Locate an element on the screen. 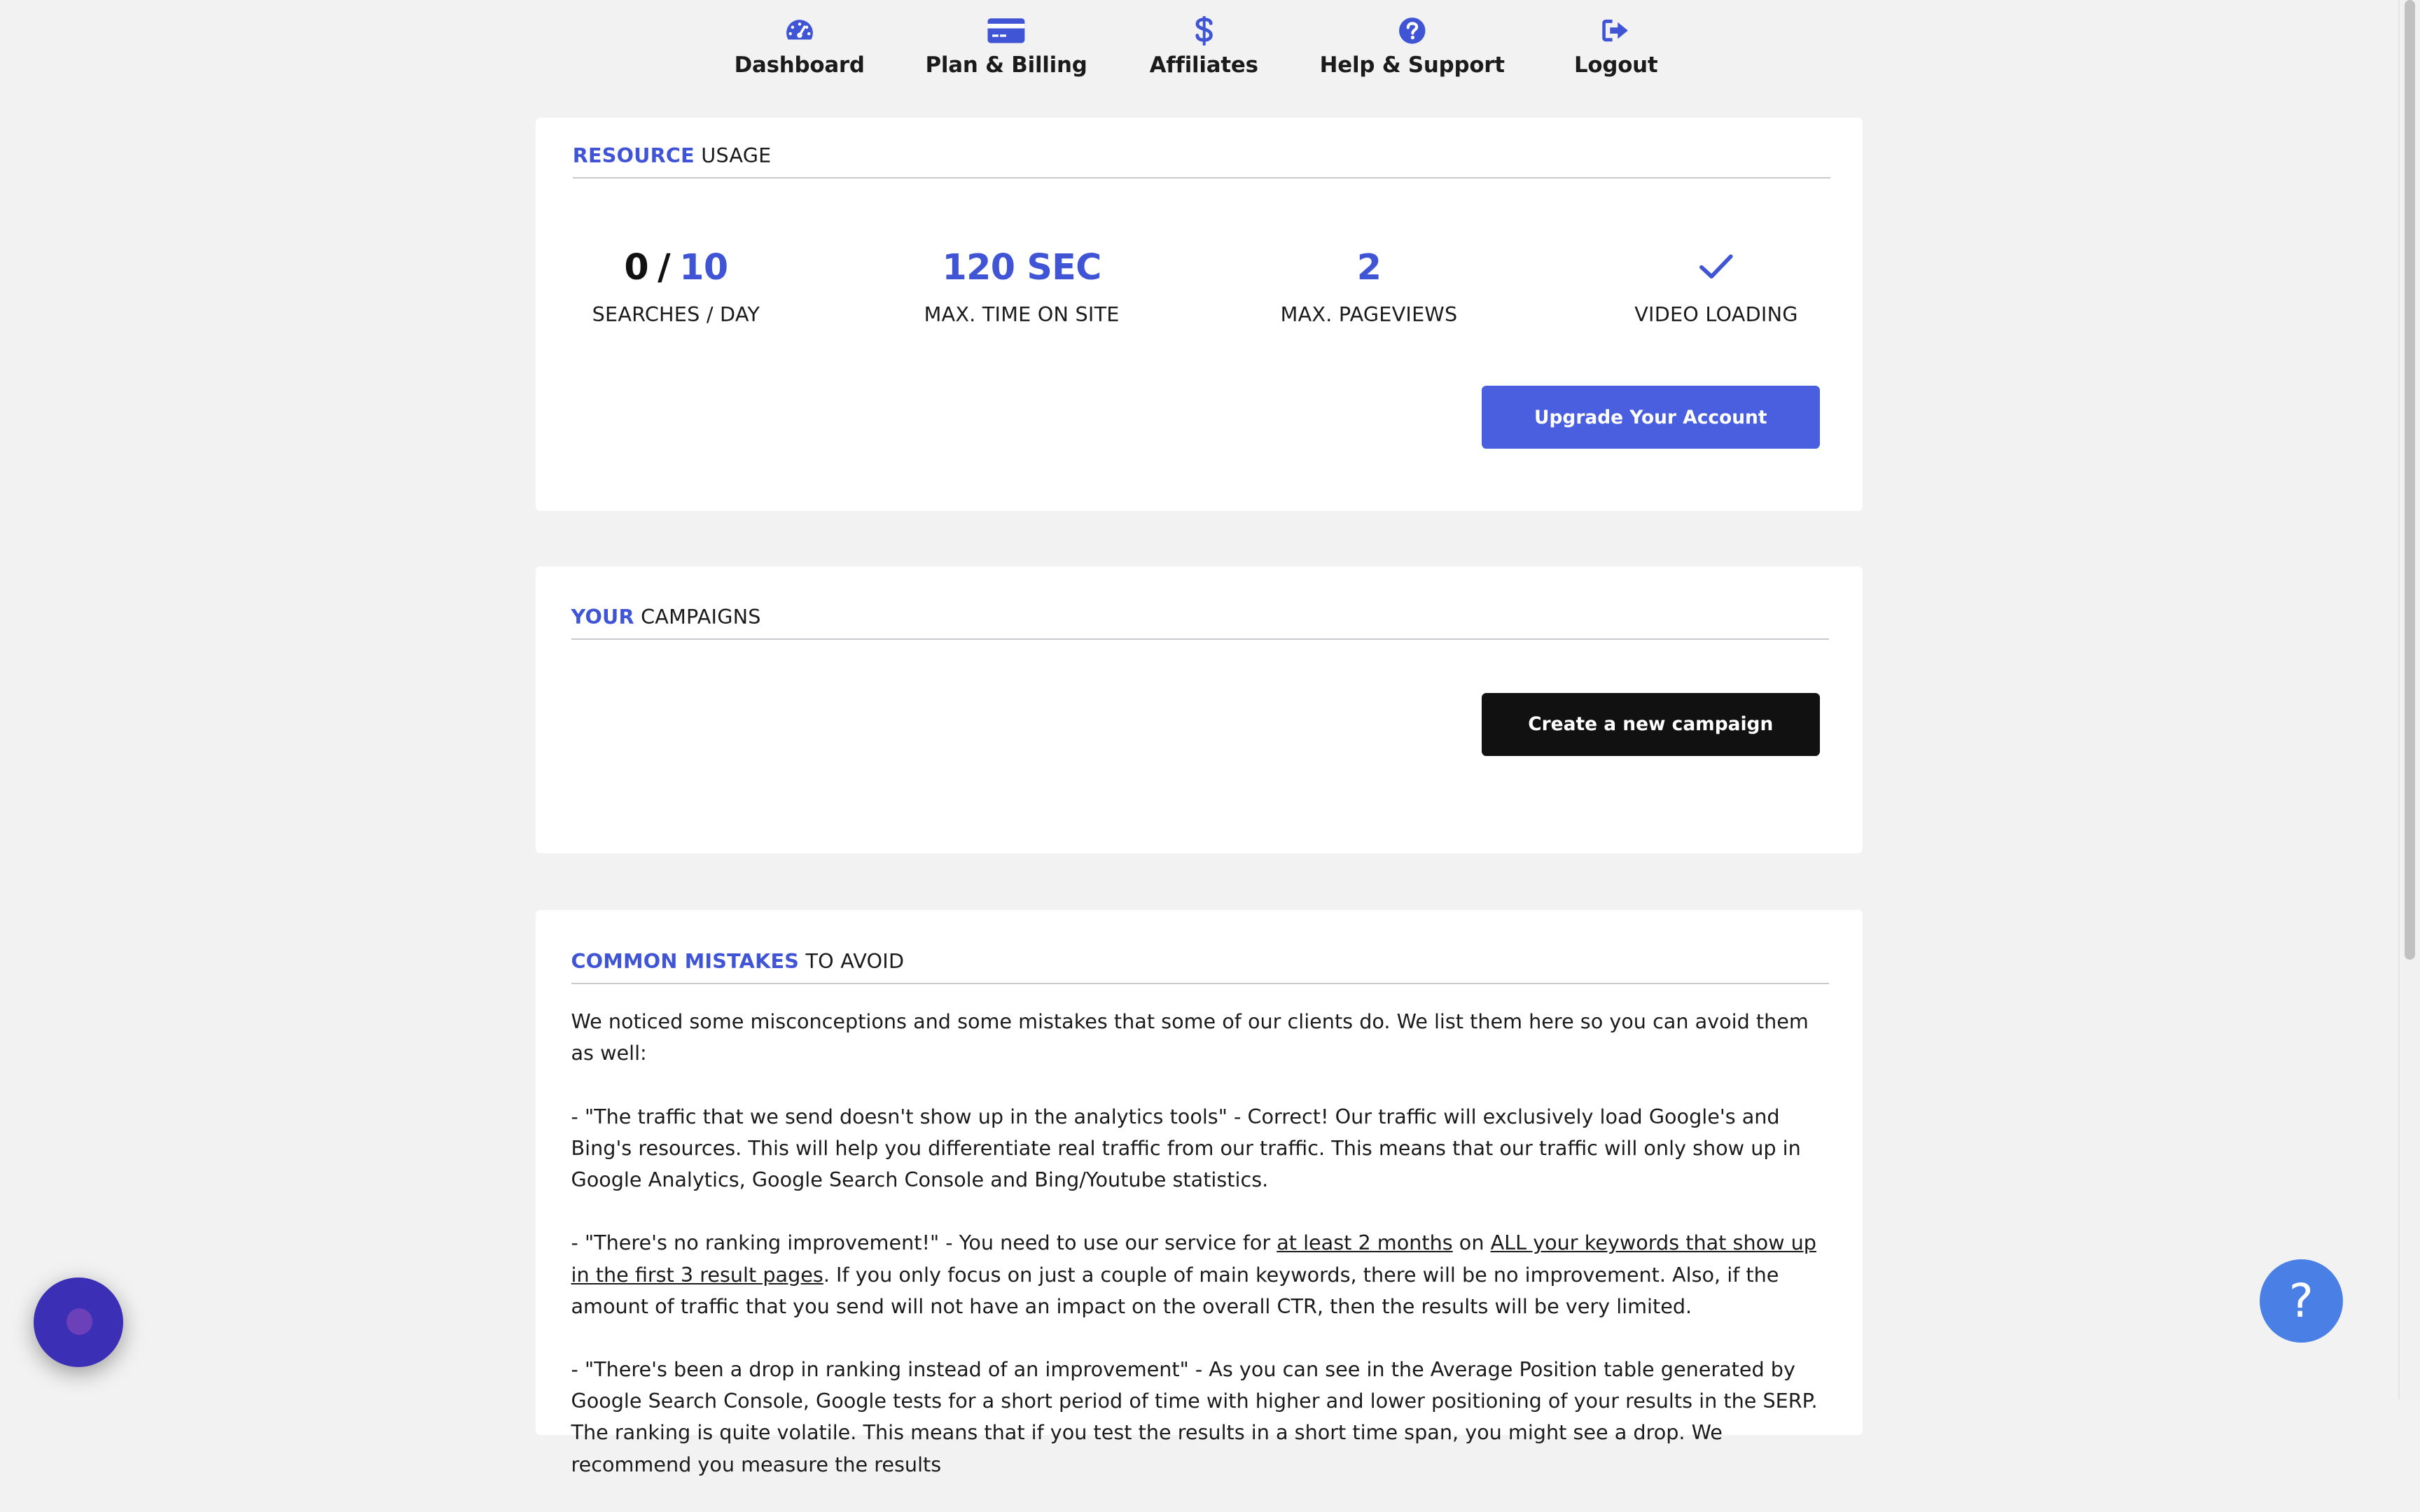  nav-help-support-label: Help & Support is located at coordinates (1412, 65).